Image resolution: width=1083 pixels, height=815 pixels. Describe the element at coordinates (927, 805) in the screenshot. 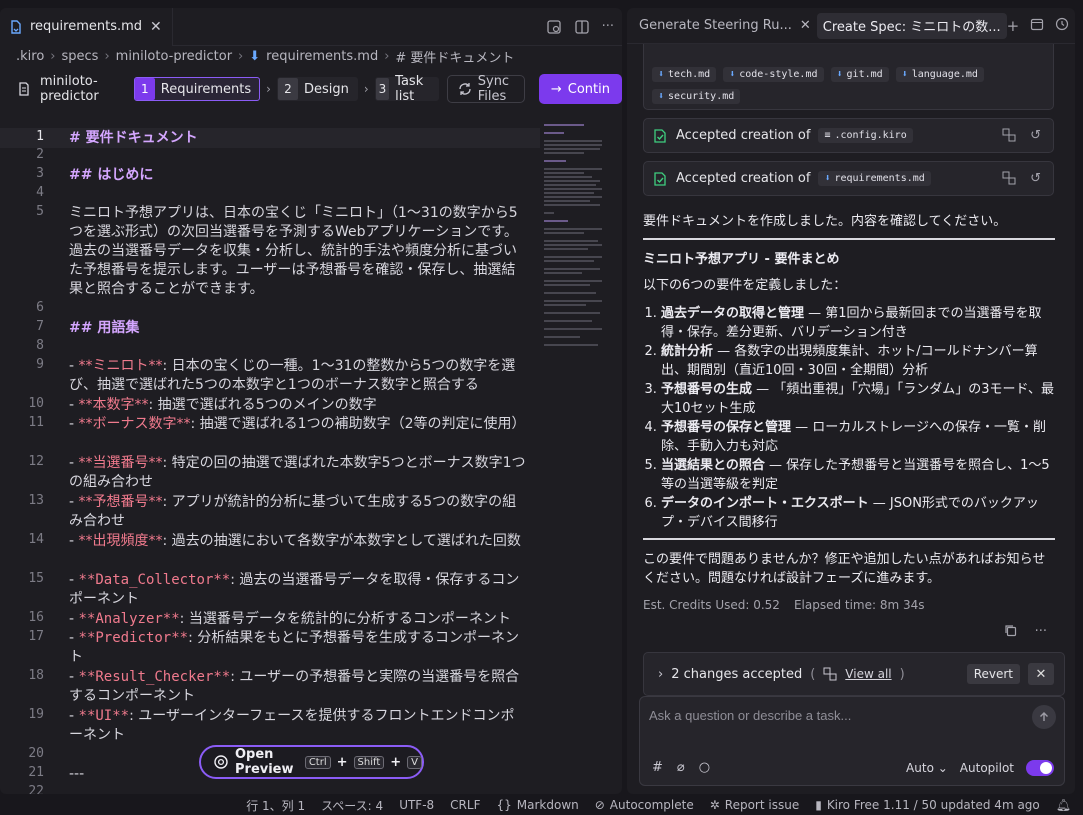

I see `plan-usage: ▮ Kiro Free 1.11 / 50 updated 4m ago` at that location.